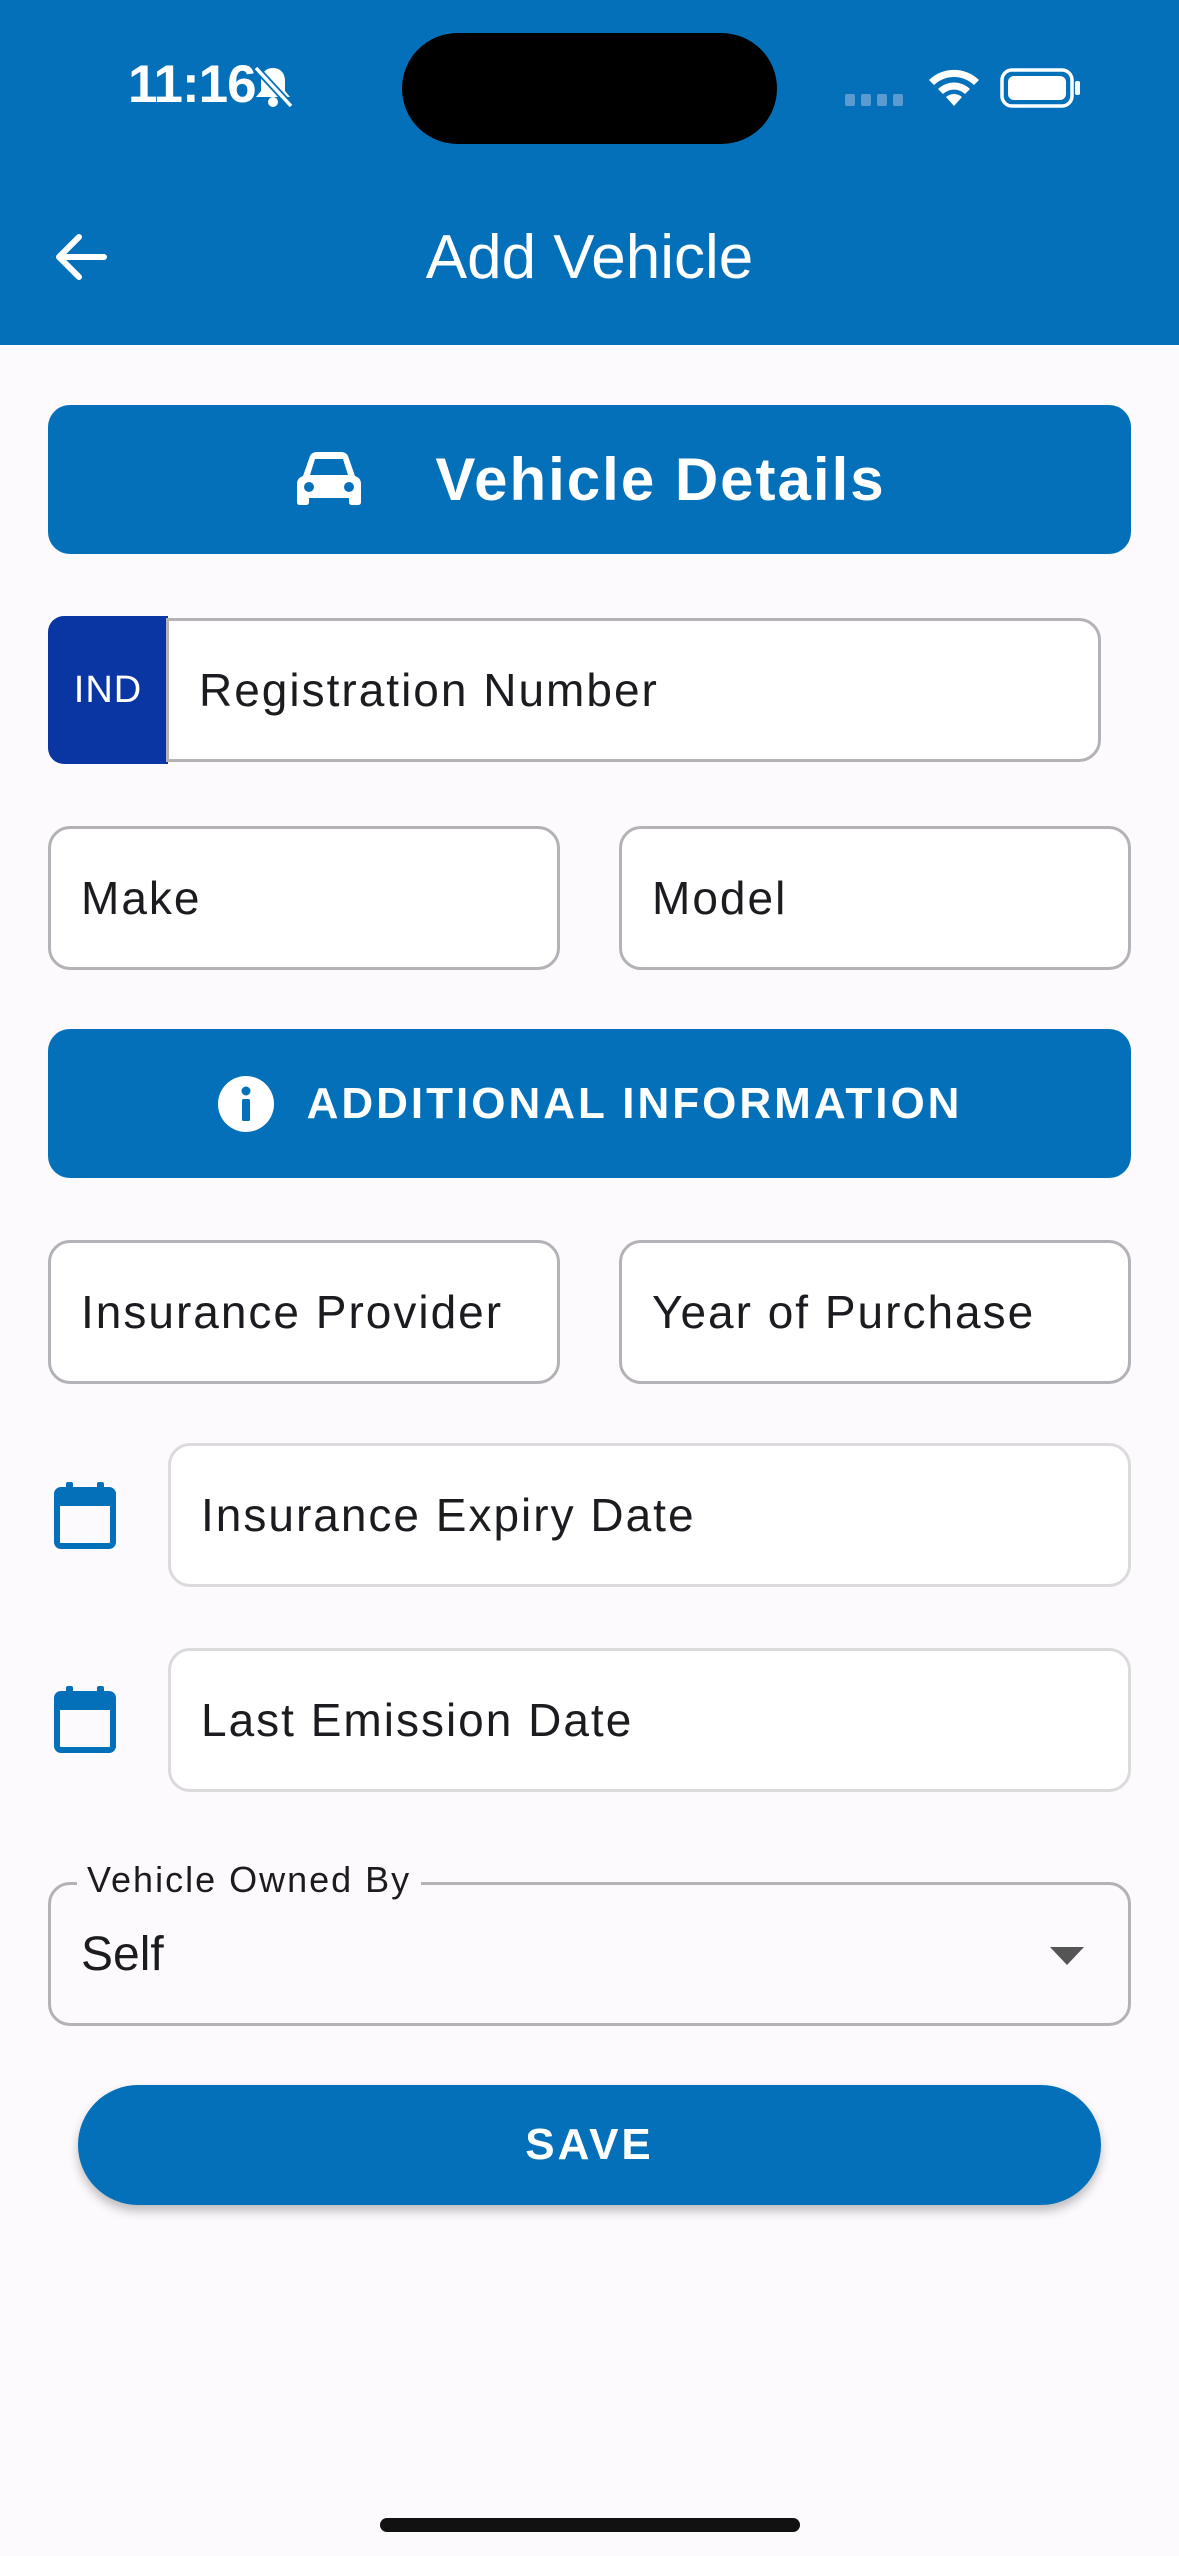  Describe the element at coordinates (1040, 88) in the screenshot. I see `battery-icon` at that location.